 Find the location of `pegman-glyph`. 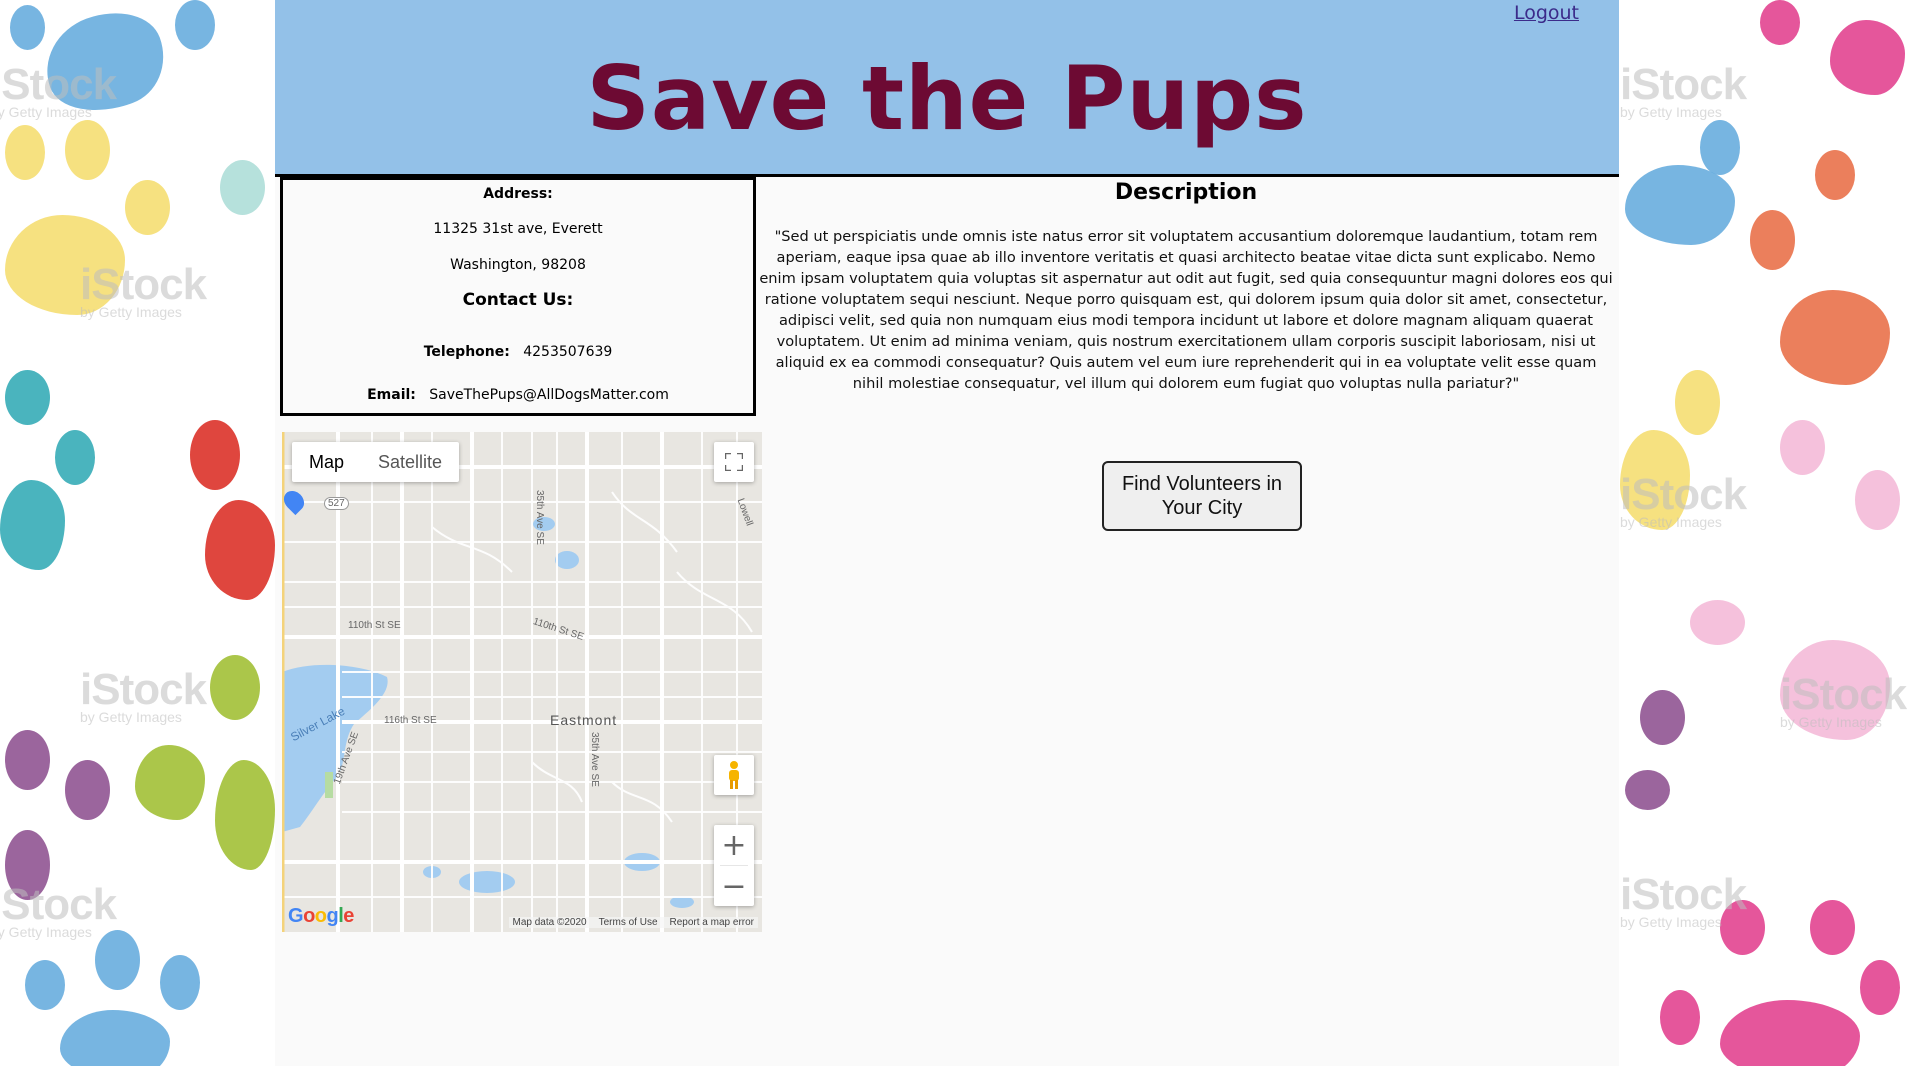

pegman-glyph is located at coordinates (734, 775).